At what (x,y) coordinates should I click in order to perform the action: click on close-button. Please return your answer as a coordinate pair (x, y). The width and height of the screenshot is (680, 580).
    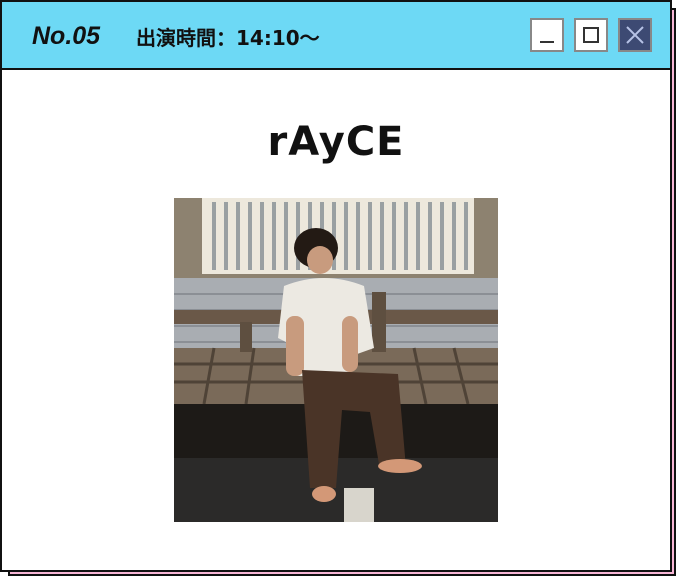
    Looking at the image, I should click on (635, 35).